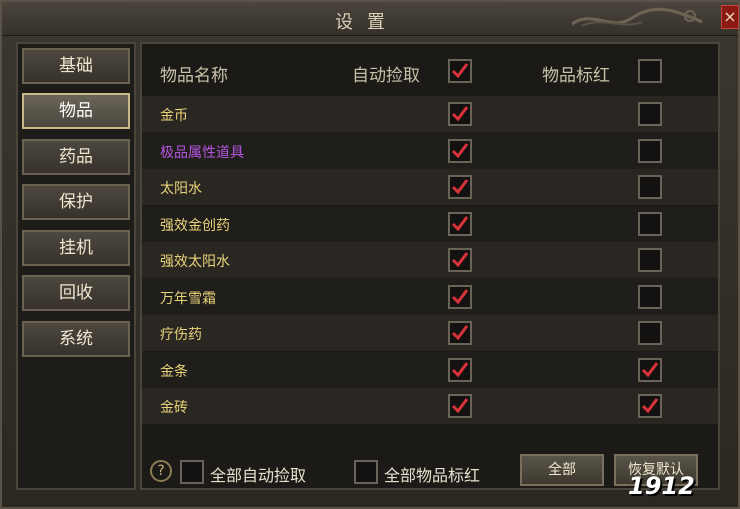 The image size is (740, 509). I want to click on tab-basic: 基础, so click(76, 66).